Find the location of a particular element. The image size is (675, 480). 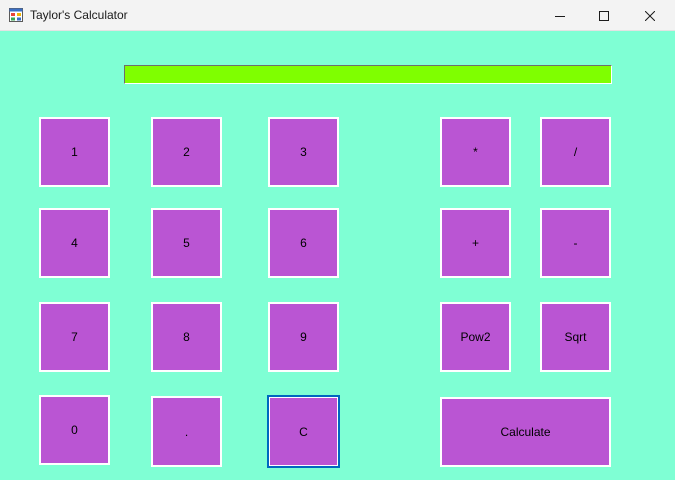

pow2-button: Pow2 is located at coordinates (475, 337).